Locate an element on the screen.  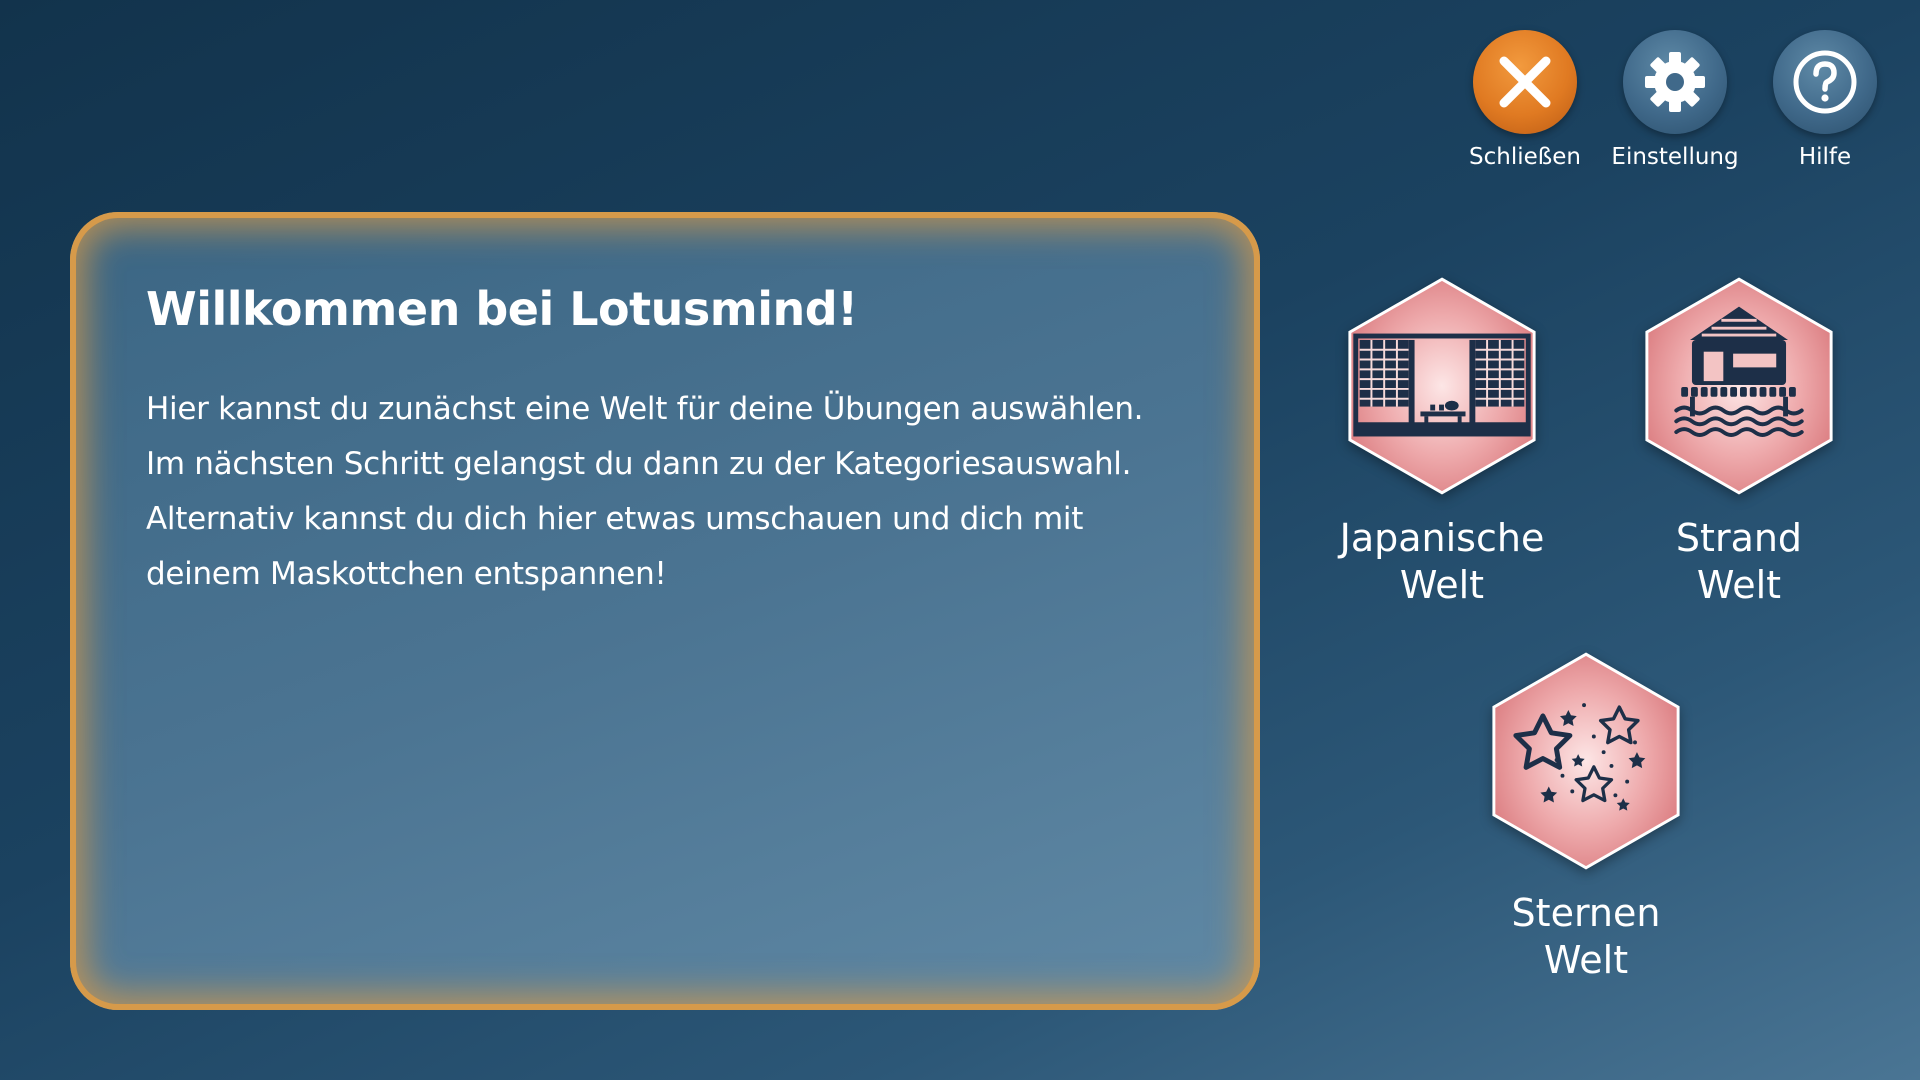
welcome-line: deinem Maskottchen entspannen! is located at coordinates (406, 574).